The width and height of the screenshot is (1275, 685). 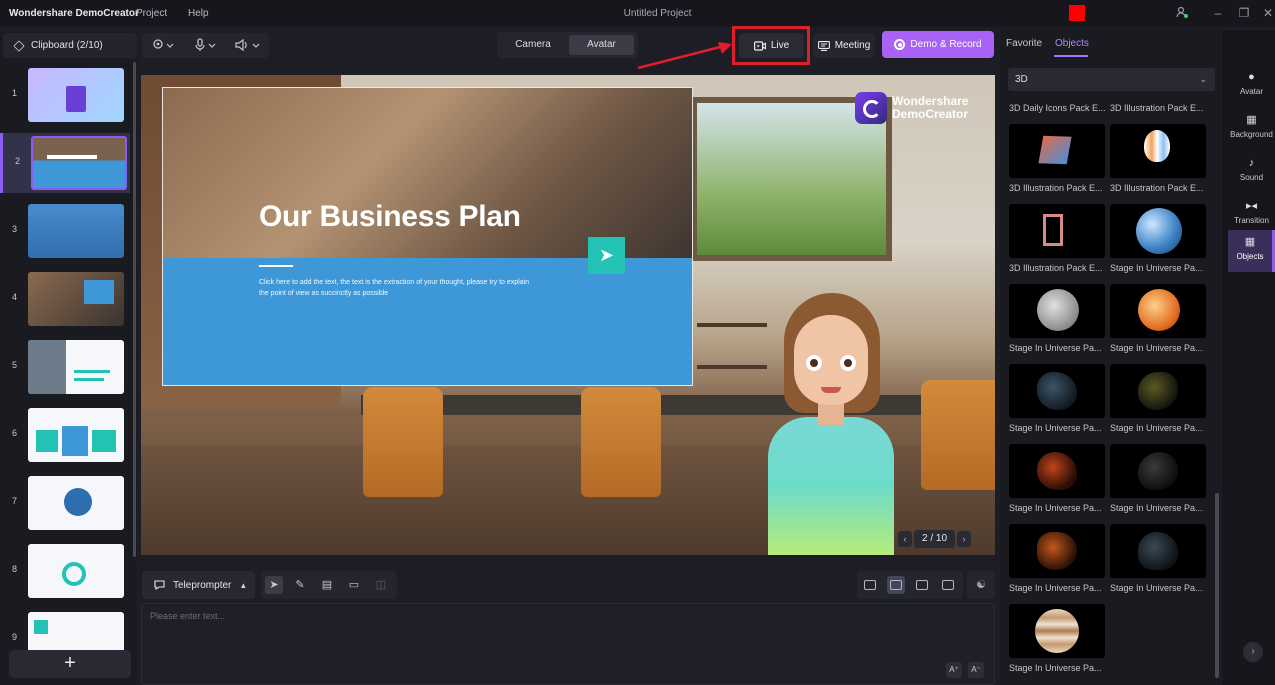 I want to click on shelf, so click(x=732, y=367).